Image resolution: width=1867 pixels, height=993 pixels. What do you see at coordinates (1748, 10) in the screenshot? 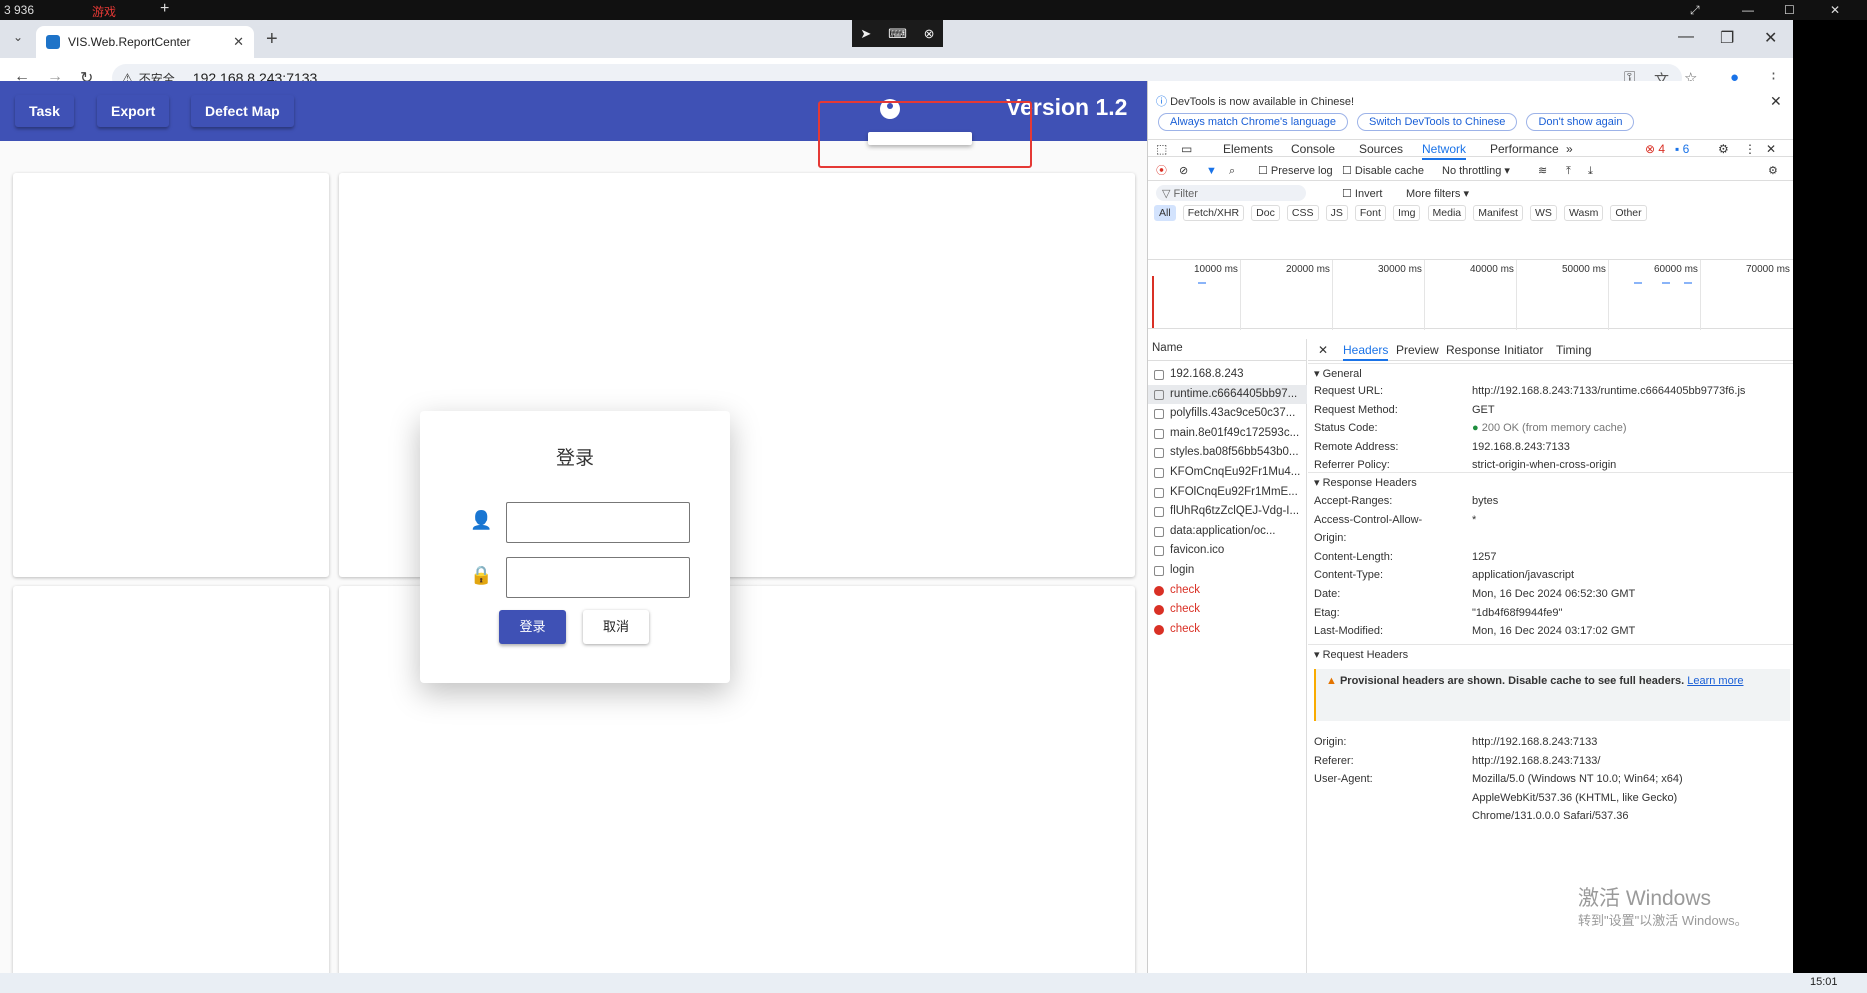
I see `minimize-icon: —` at bounding box center [1748, 10].